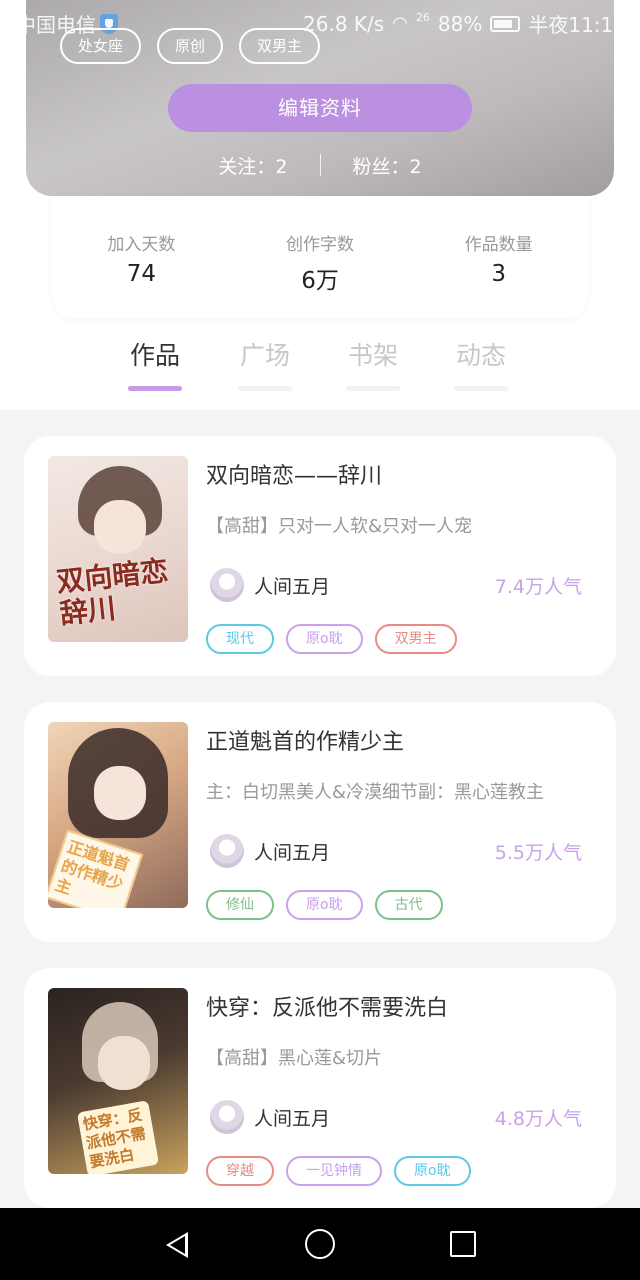 This screenshot has height=1280, width=640. I want to click on battery-percent: 88%, so click(460, 23).